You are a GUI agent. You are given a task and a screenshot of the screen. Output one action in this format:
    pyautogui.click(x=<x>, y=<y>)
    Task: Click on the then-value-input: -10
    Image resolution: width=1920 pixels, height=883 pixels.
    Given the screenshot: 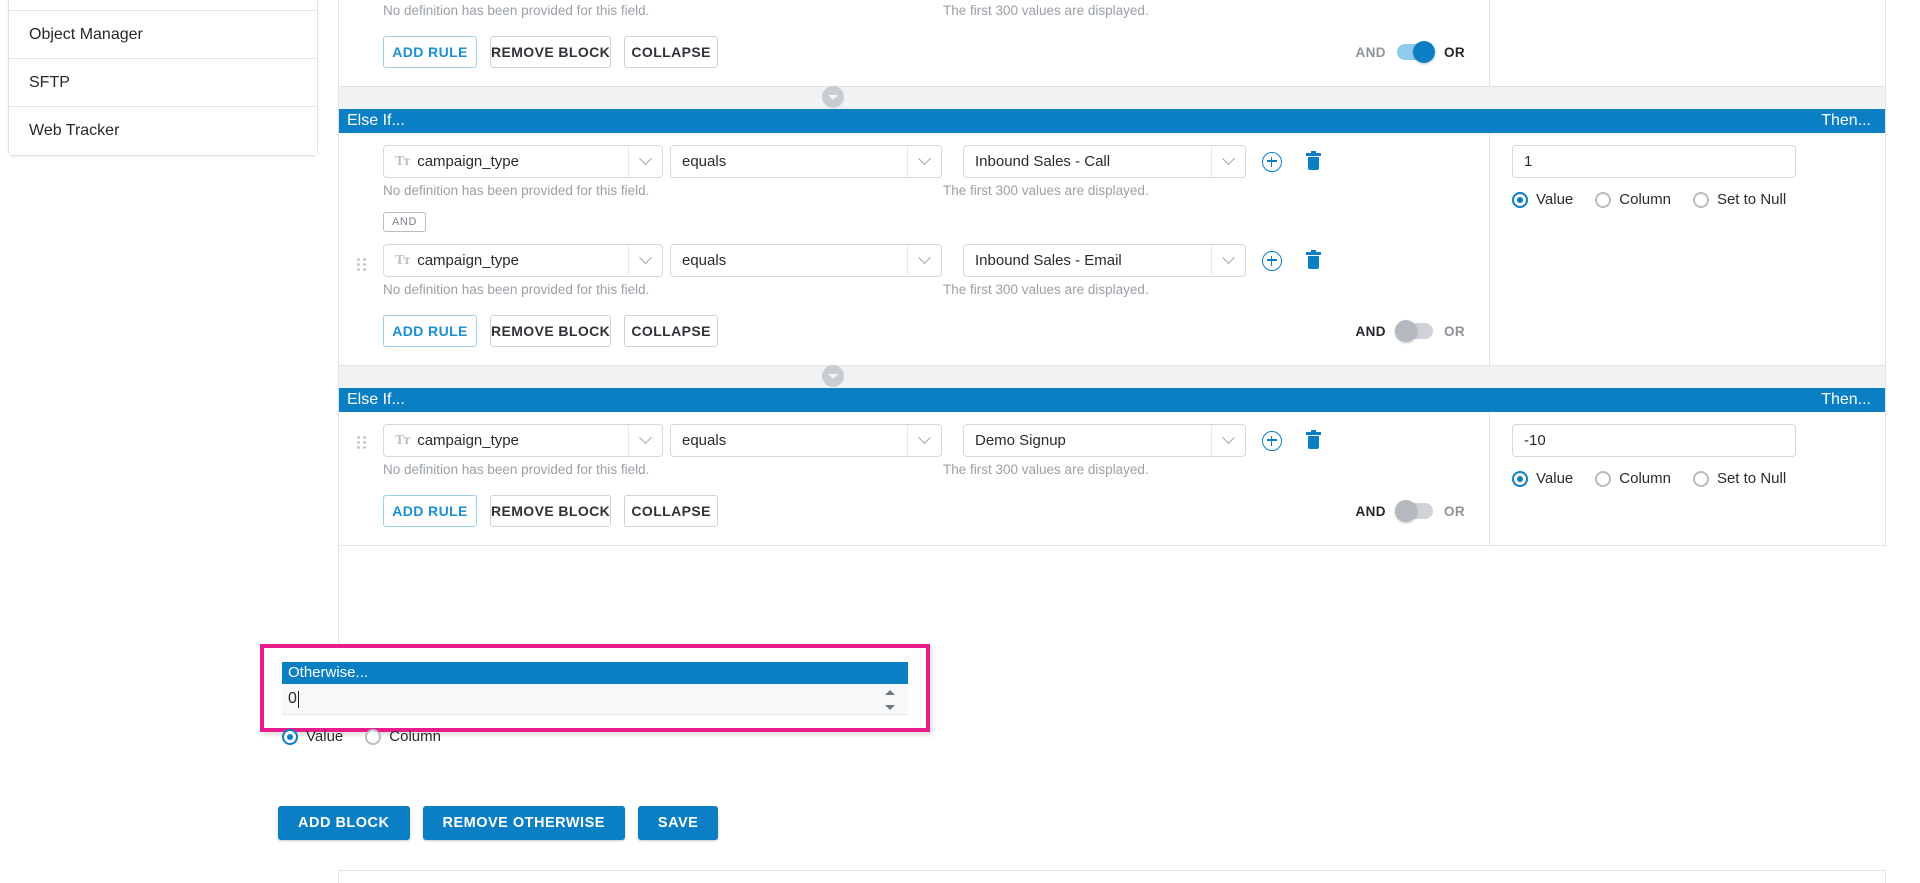 What is the action you would take?
    pyautogui.click(x=1654, y=440)
    